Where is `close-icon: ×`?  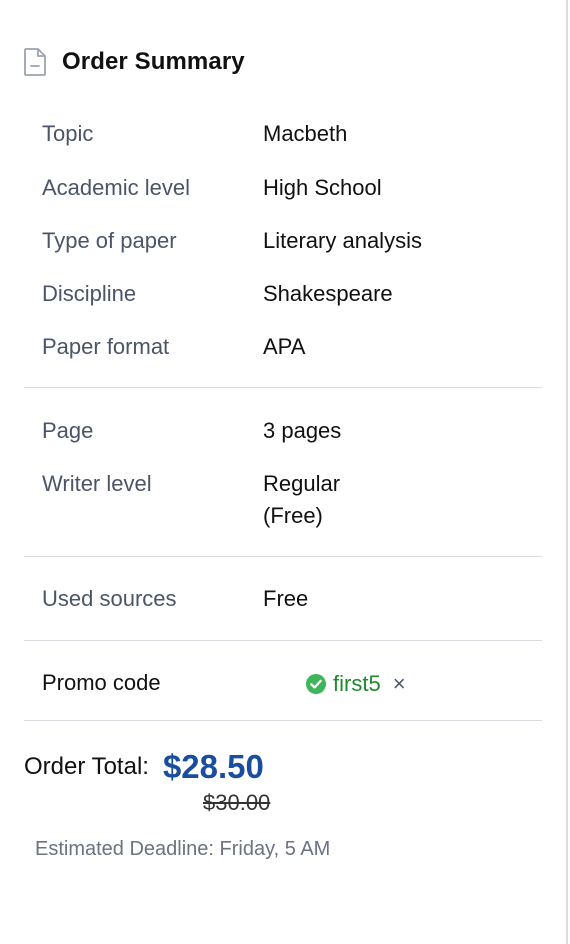 close-icon: × is located at coordinates (399, 684).